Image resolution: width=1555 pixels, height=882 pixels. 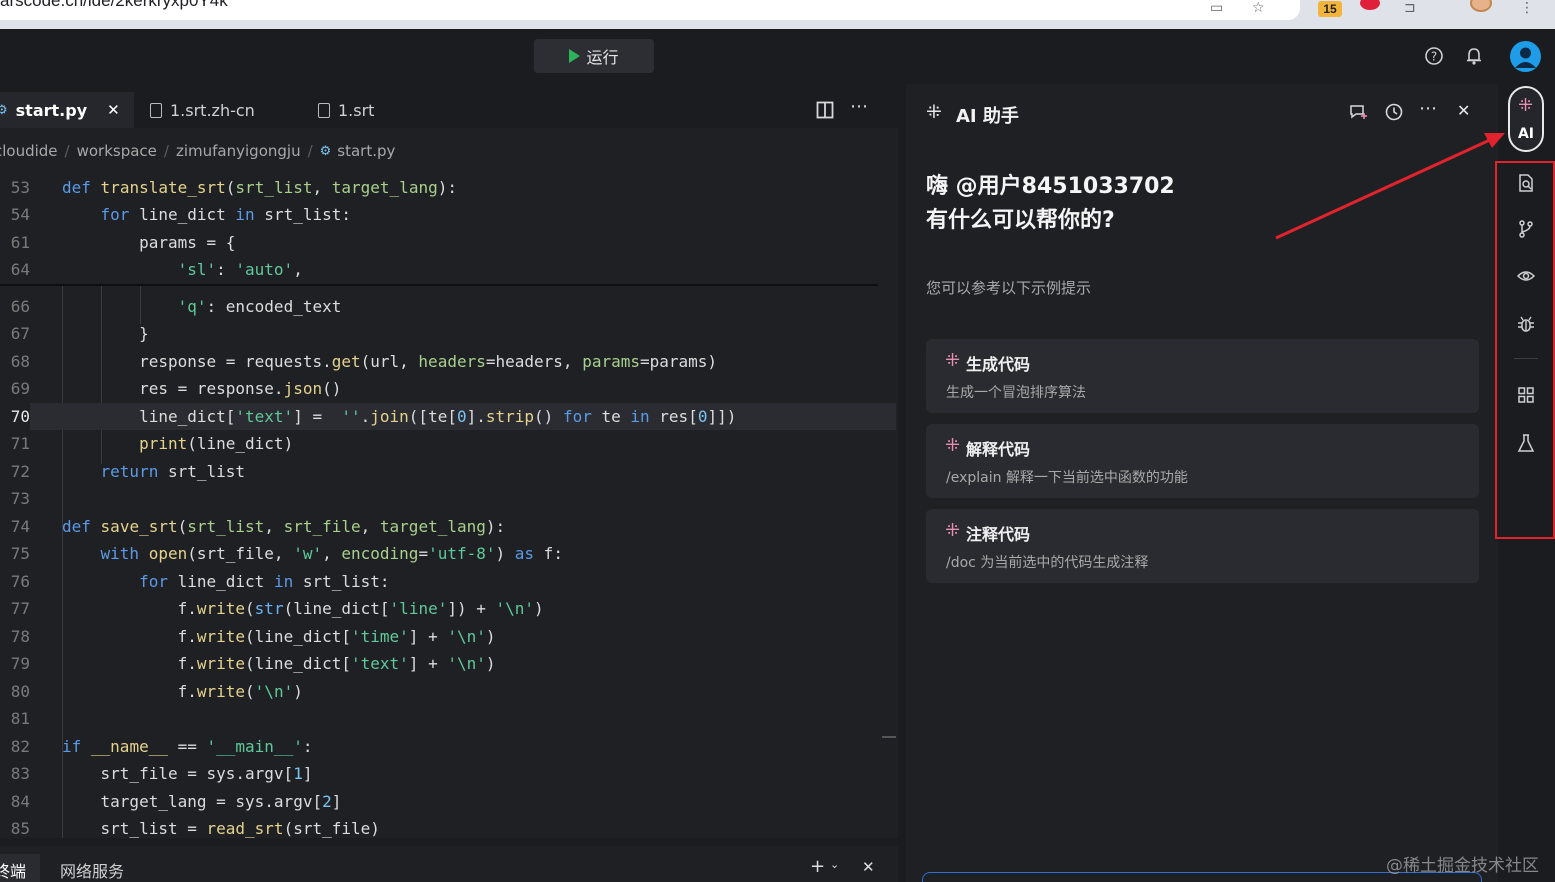 I want to click on breadcrumb-item: zimufanyigongju, so click(x=238, y=151).